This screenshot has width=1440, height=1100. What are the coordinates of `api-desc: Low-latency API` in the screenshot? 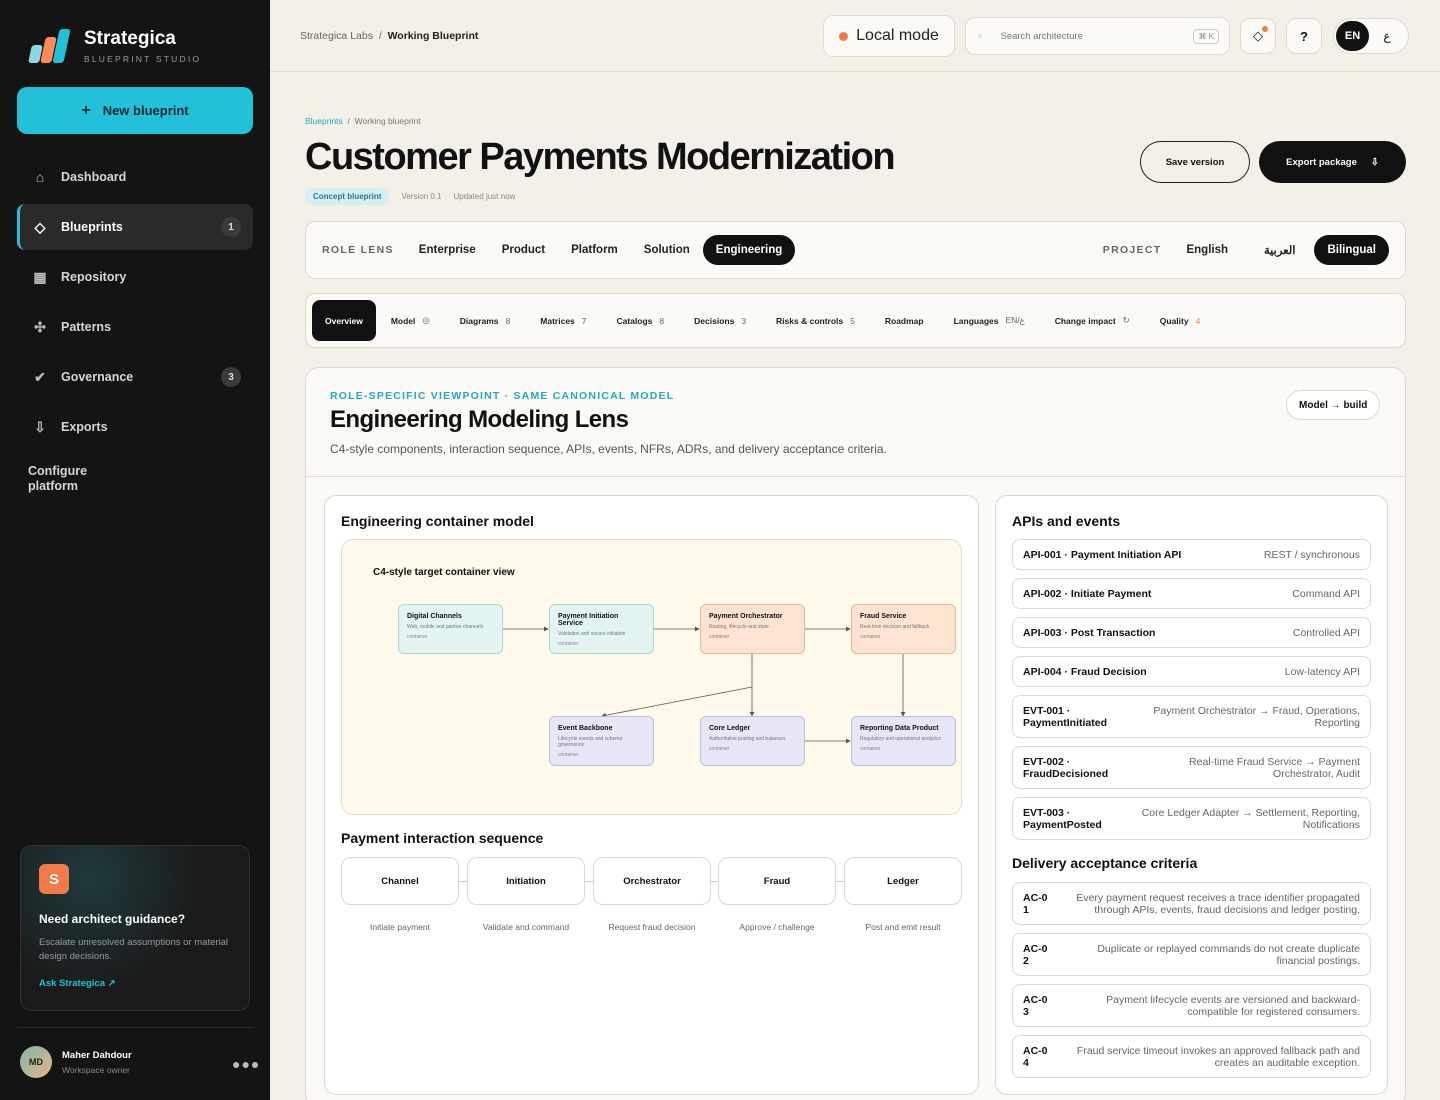 It's located at (1322, 671).